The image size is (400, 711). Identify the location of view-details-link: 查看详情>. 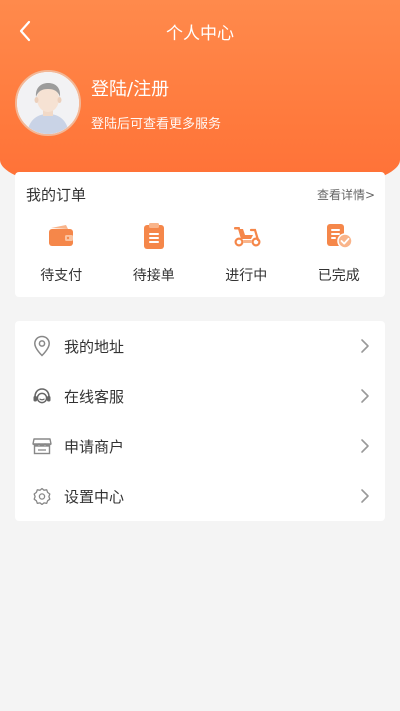
(346, 194).